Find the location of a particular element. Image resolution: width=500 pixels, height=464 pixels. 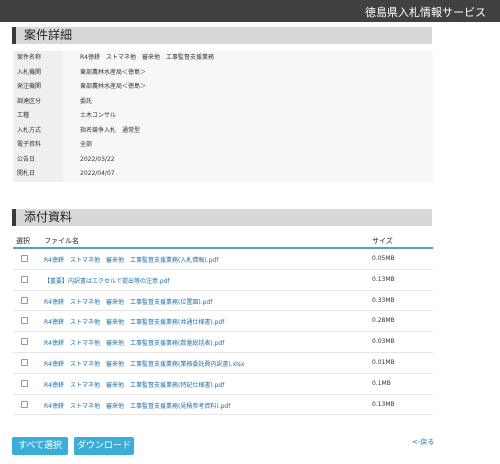

file-link: R4徳耕 ストマネ他 審来他 工事監督支援業務(特記仕様書).pdf is located at coordinates (134, 384).